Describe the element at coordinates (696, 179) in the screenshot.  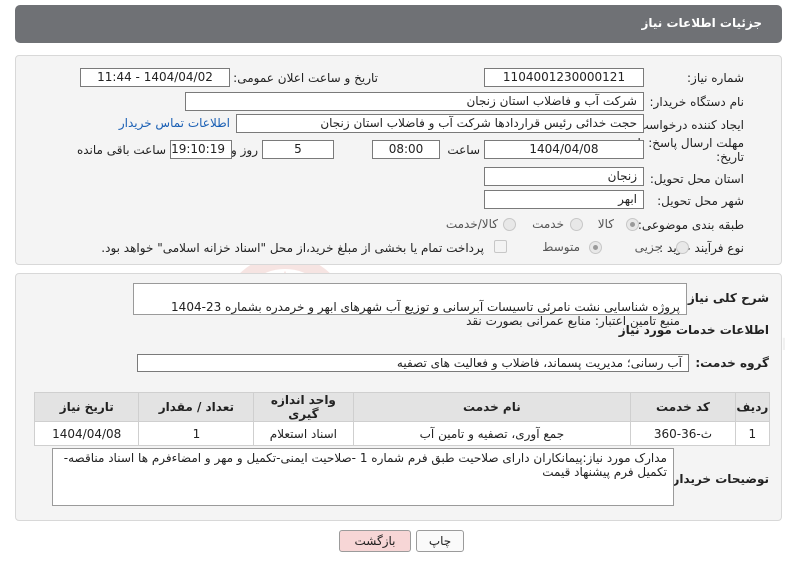
I see `province-label: استان محل تحویل:` at that location.